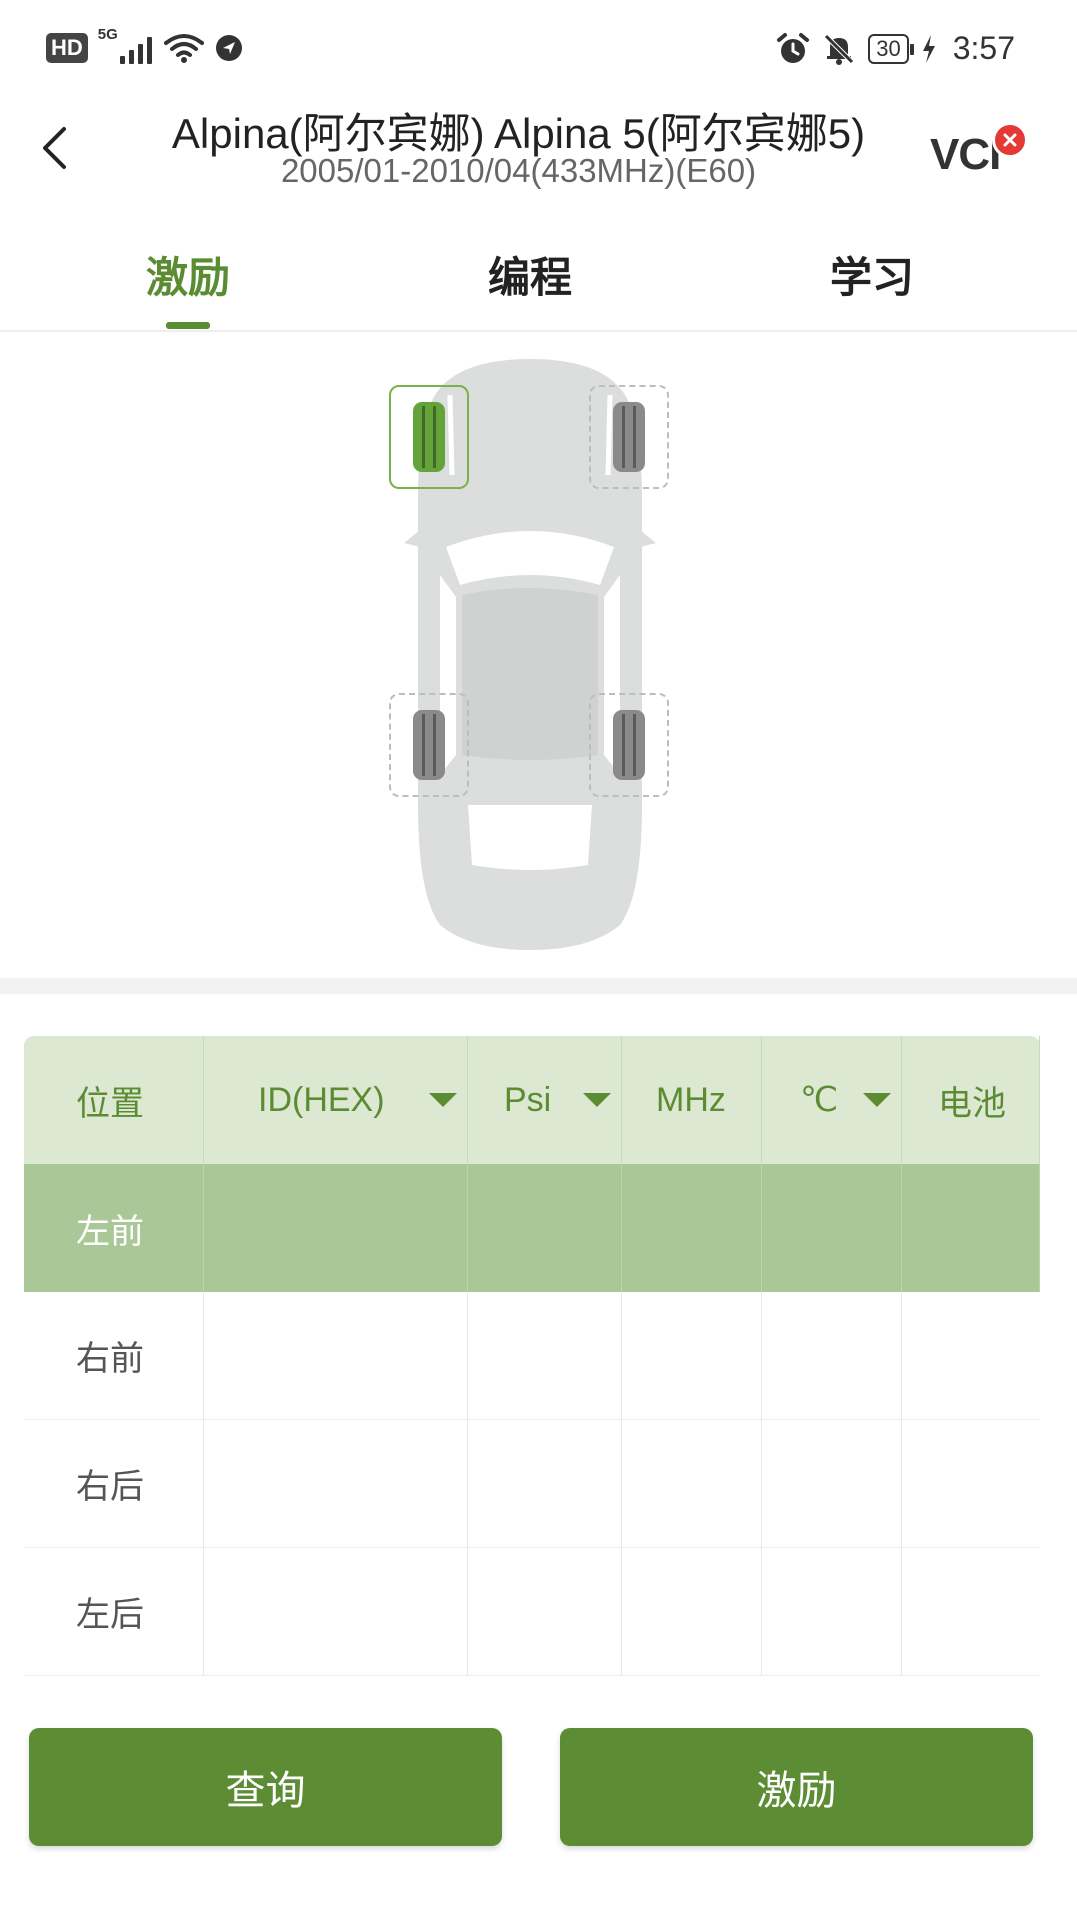 This screenshot has height=1917, width=1077. Describe the element at coordinates (545, 1100) in the screenshot. I see `column-header-psi: Psi` at that location.